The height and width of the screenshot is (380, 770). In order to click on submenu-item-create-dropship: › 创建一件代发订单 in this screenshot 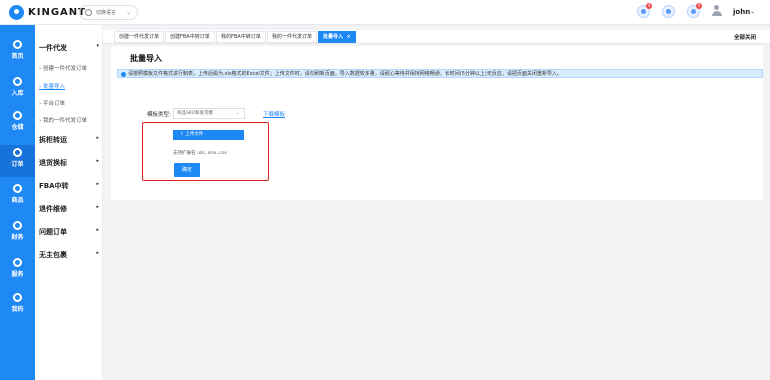, I will do `click(63, 68)`.